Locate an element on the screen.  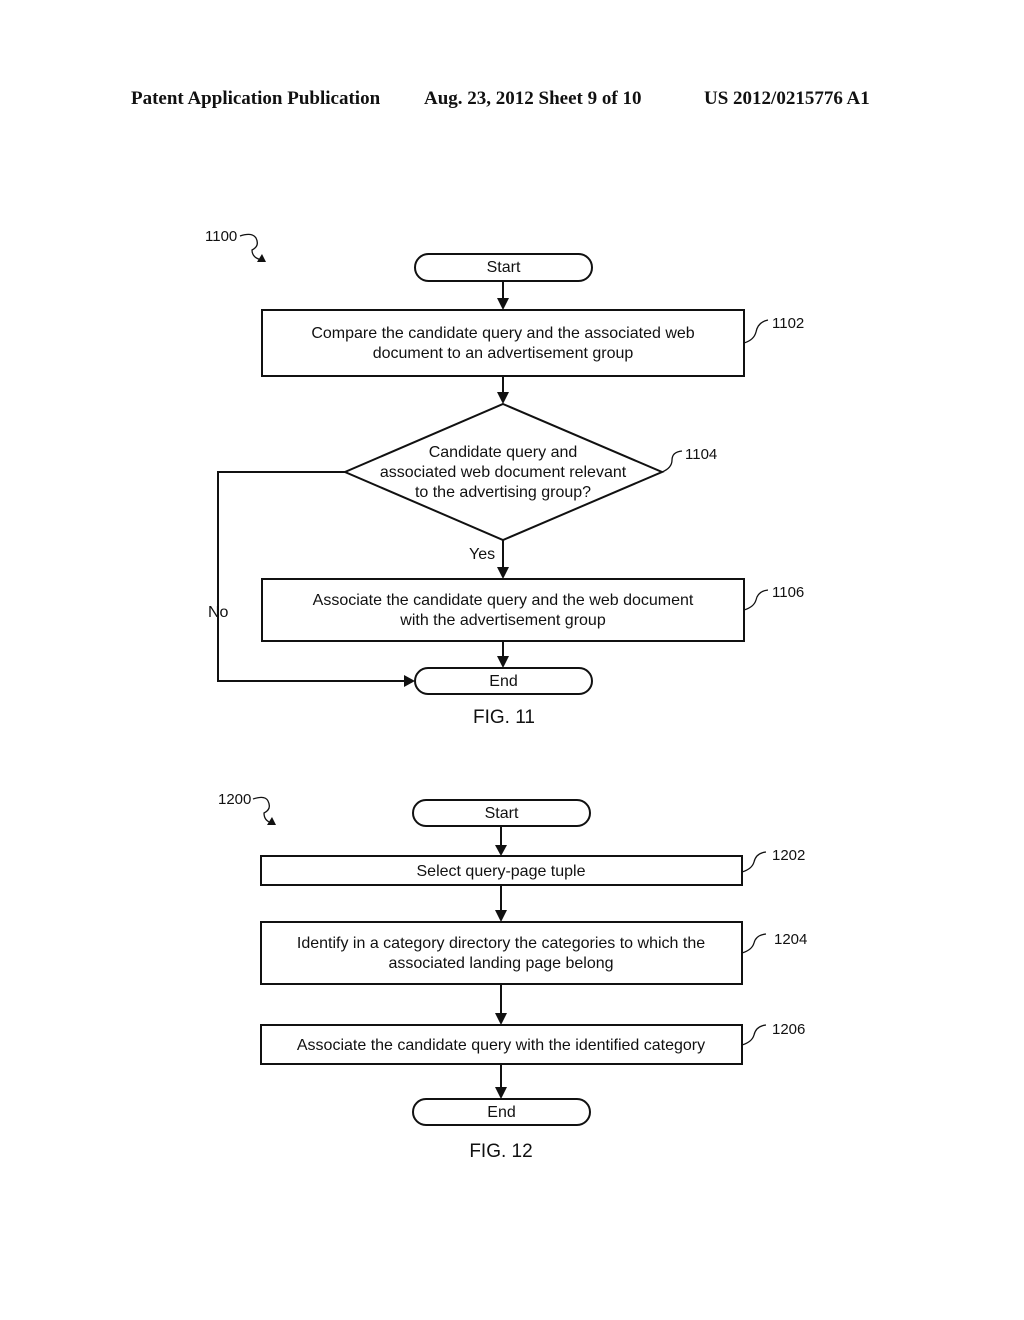
yes-label: Yes is located at coordinates (482, 554).